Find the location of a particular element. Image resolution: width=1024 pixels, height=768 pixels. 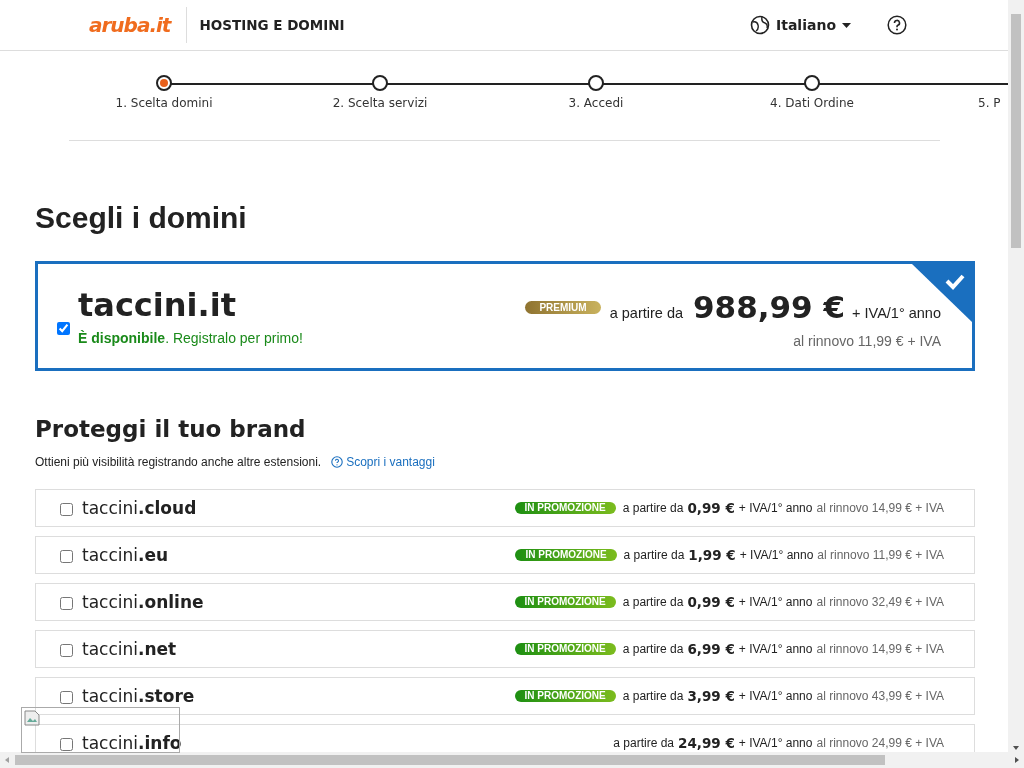

logo: aruba.it is located at coordinates (138, 25).